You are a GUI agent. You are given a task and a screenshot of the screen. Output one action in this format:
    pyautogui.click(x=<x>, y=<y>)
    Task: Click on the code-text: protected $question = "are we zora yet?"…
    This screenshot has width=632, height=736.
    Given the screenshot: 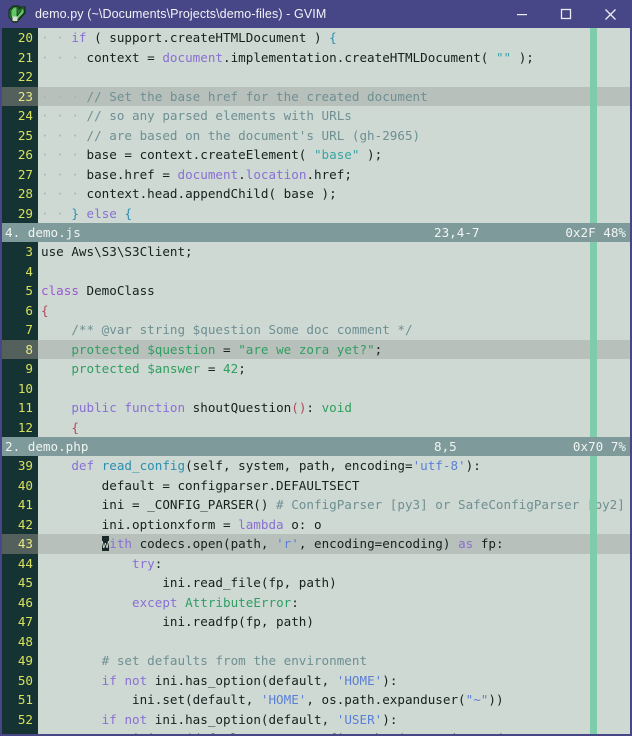 What is the action you would take?
    pyautogui.click(x=334, y=350)
    